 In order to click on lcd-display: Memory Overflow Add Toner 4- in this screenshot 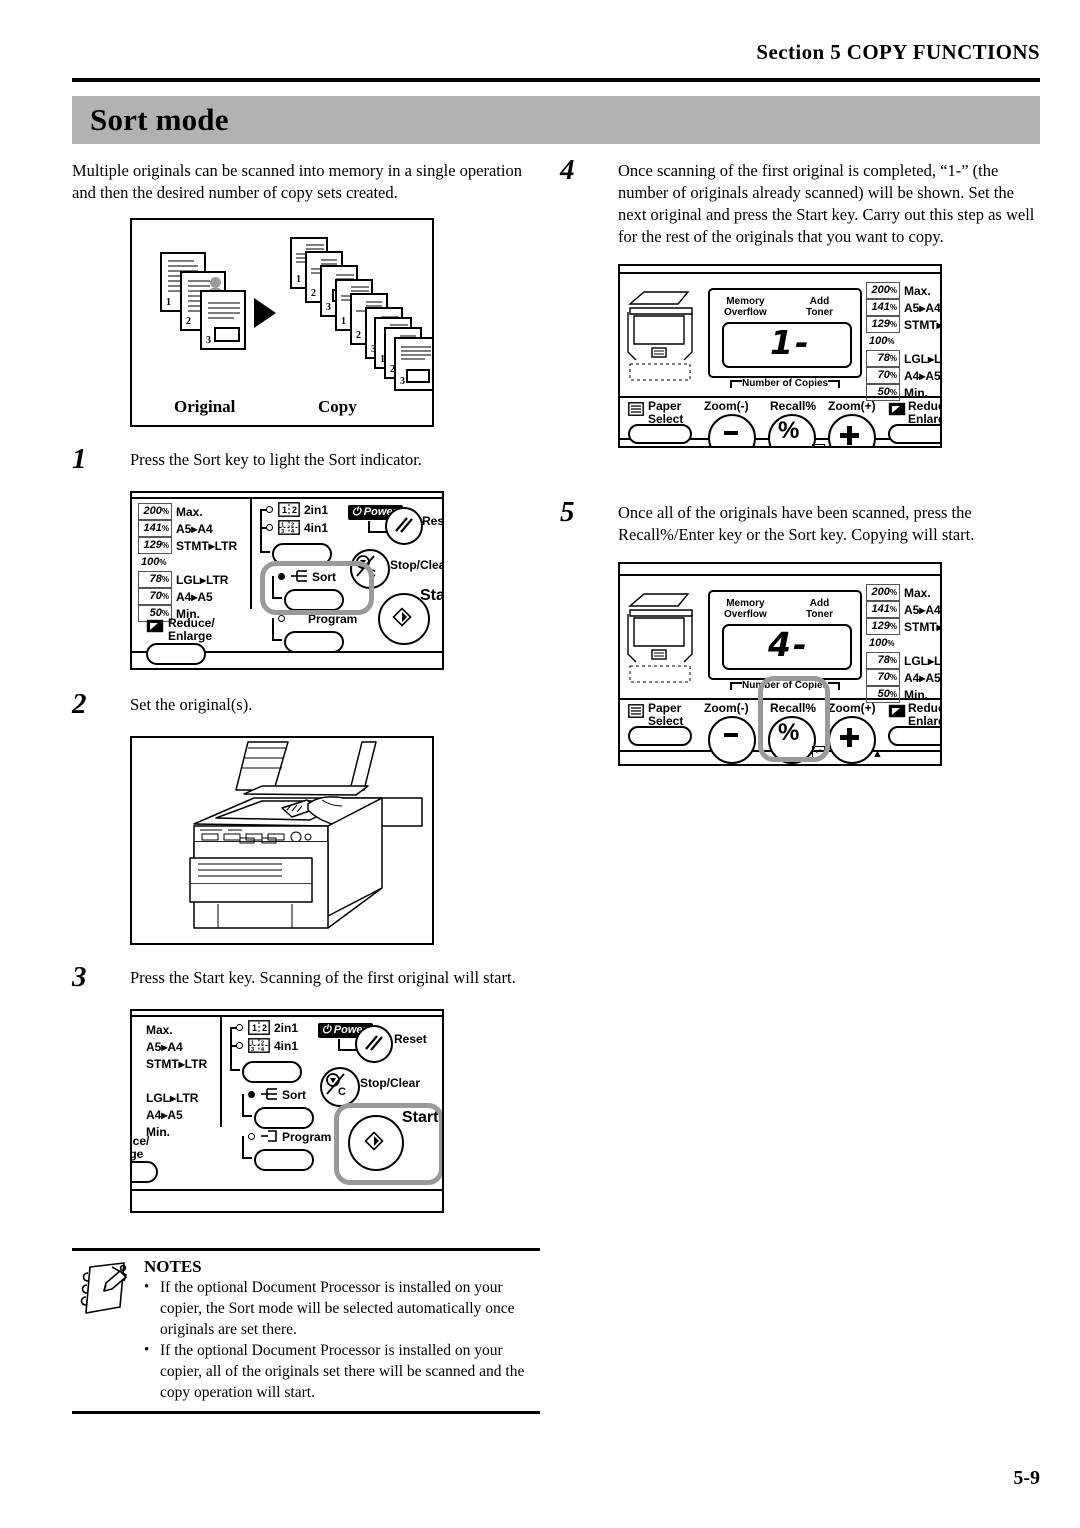, I will do `click(785, 635)`.